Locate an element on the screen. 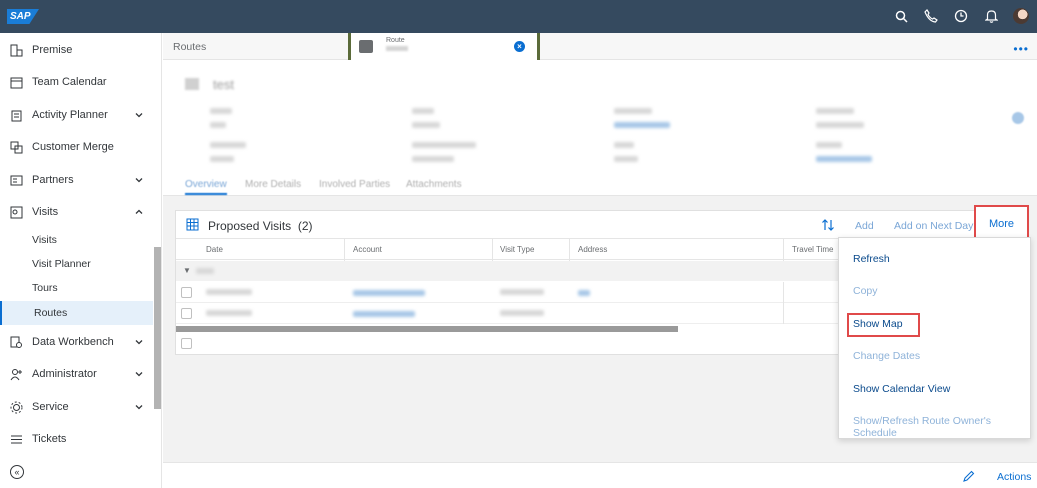 Image resolution: width=1037 pixels, height=488 pixels. menu-item-change-dates: Change Dates is located at coordinates (887, 356).